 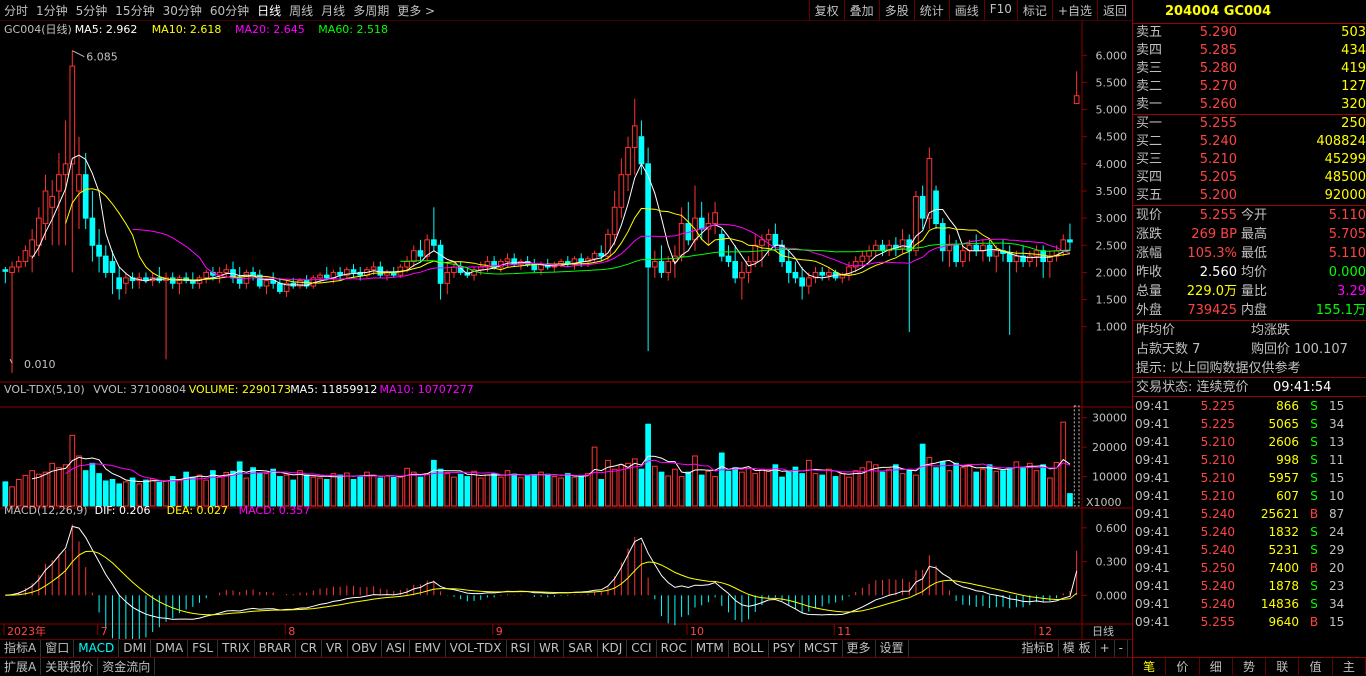 I want to click on detail-tab-1: 价, so click(x=1183, y=666).